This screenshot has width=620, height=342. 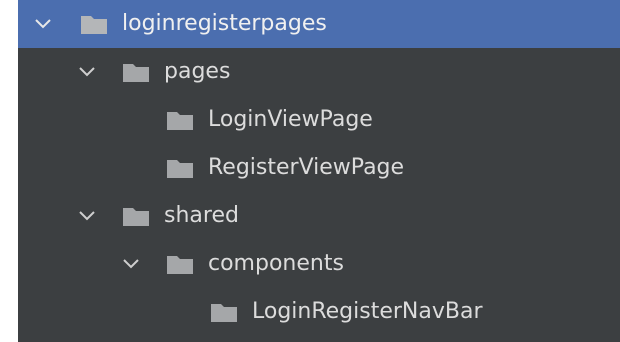 I want to click on tree-node-label: components, so click(x=276, y=263).